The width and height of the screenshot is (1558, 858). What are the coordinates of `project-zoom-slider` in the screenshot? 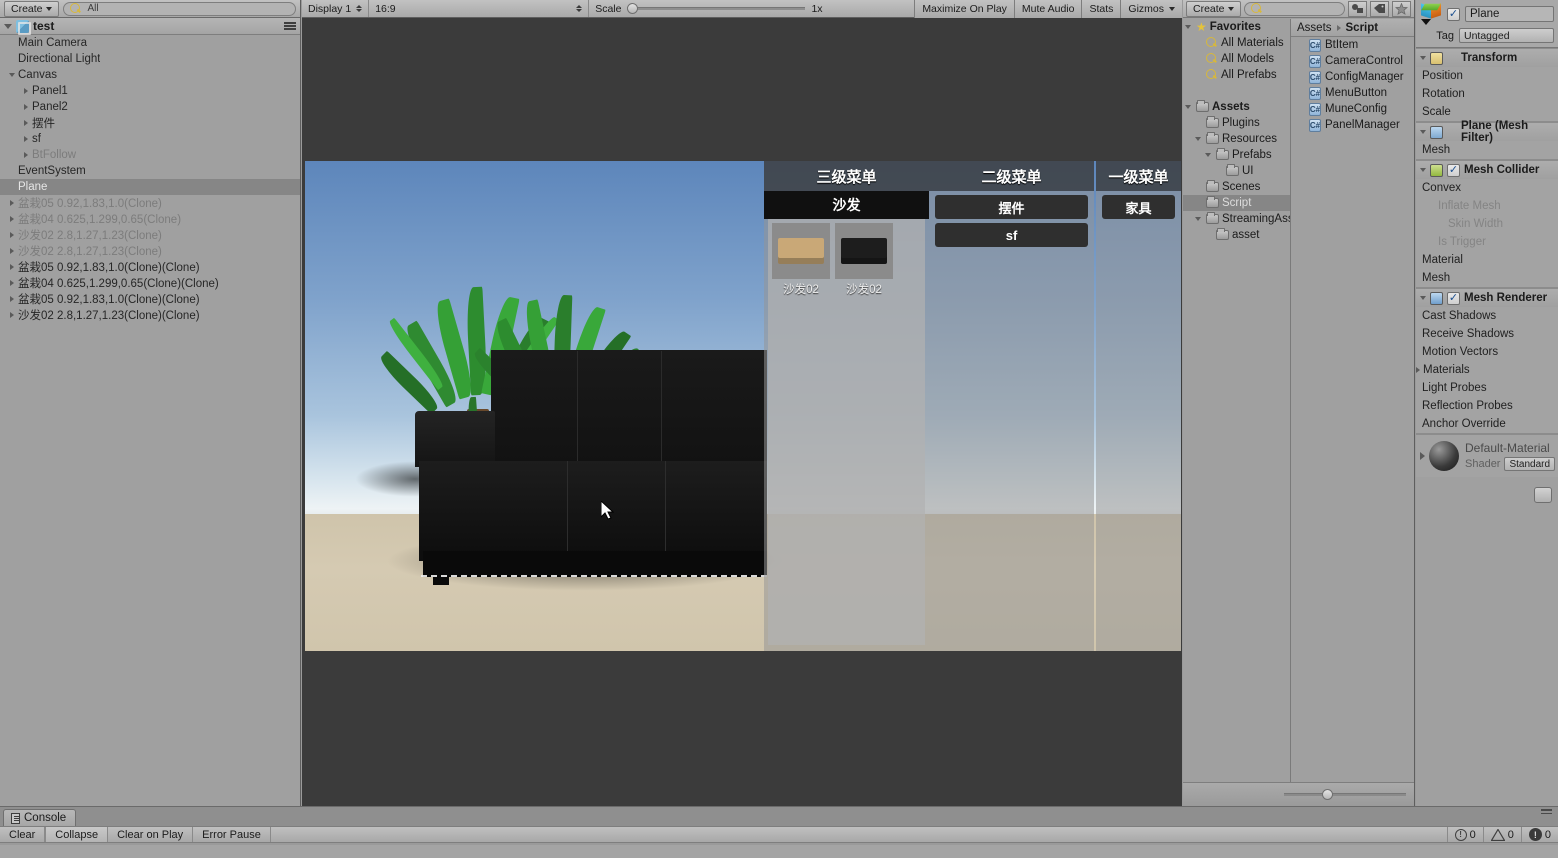 It's located at (1345, 794).